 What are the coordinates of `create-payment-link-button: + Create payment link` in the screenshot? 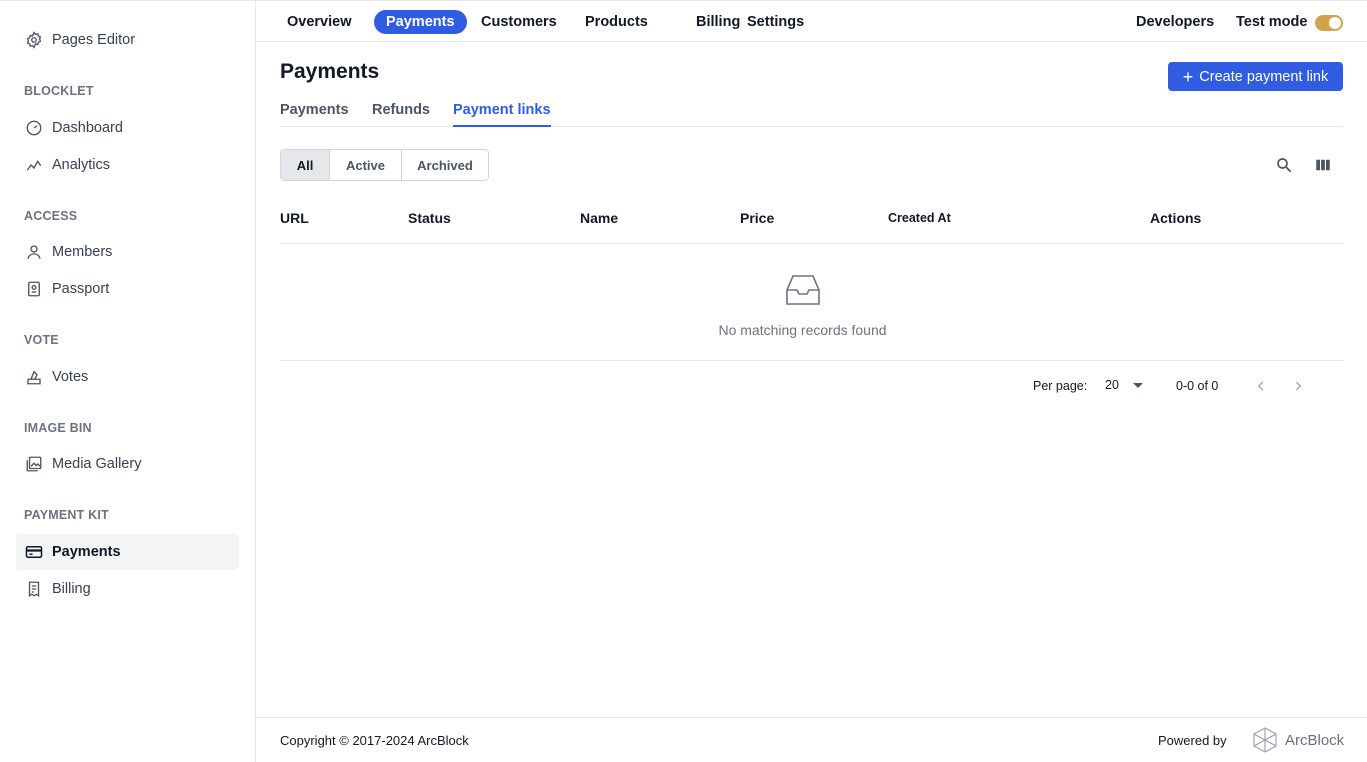 It's located at (1255, 76).